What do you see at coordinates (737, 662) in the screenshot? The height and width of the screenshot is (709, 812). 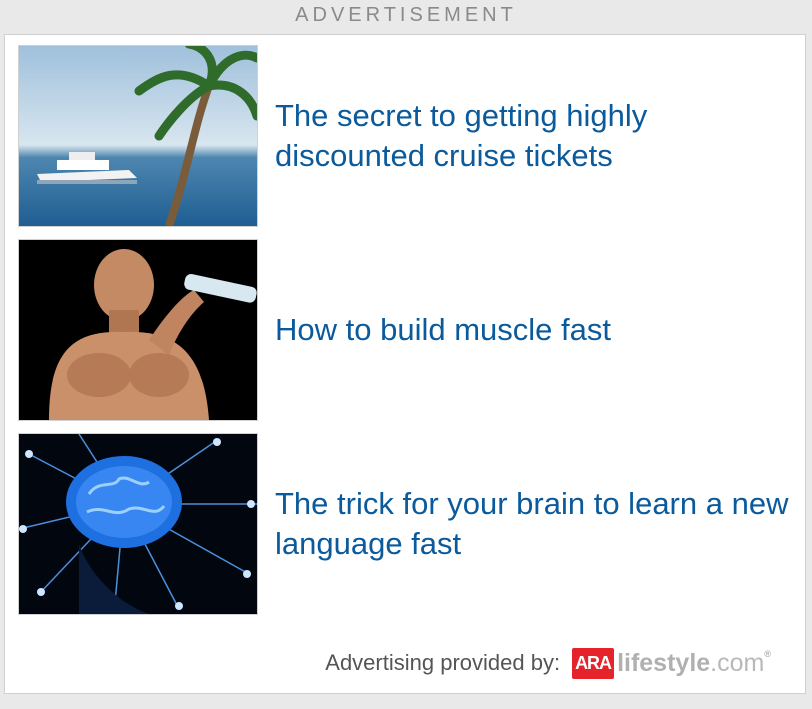 I see `com-logo-text: .com` at bounding box center [737, 662].